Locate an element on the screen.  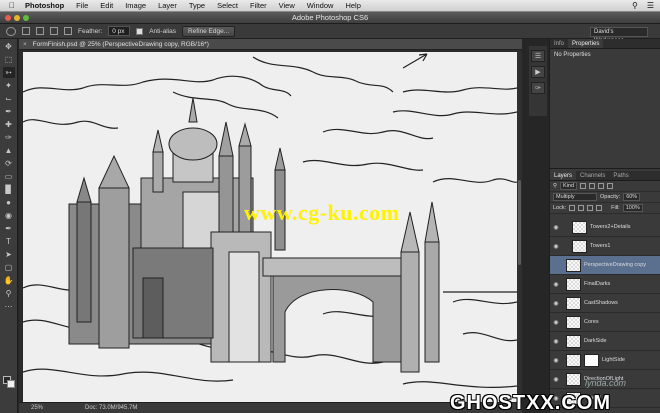
background-color-swatch is located at coordinates (11, 384).